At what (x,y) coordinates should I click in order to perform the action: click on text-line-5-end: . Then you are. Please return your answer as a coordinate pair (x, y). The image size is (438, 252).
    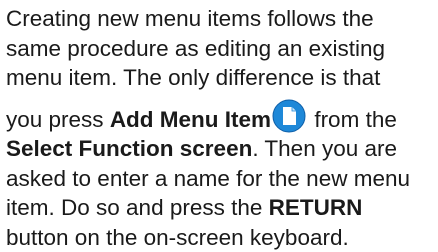
    Looking at the image, I should click on (324, 148).